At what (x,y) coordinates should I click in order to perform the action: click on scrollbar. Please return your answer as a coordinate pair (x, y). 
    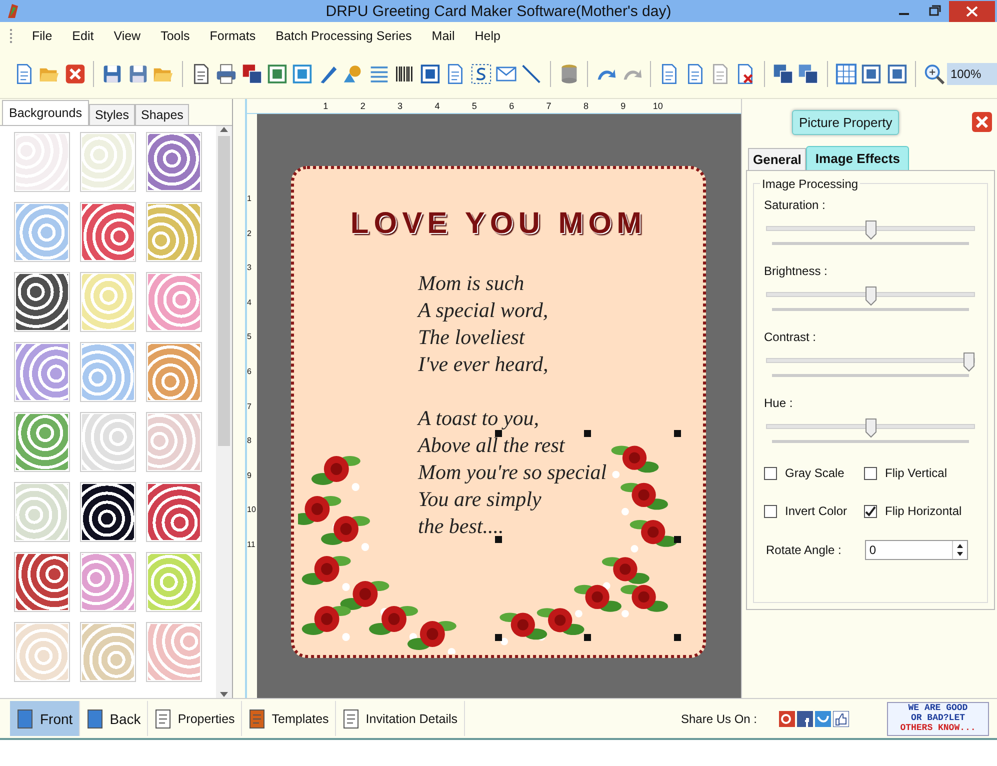
    Looking at the image, I should click on (224, 412).